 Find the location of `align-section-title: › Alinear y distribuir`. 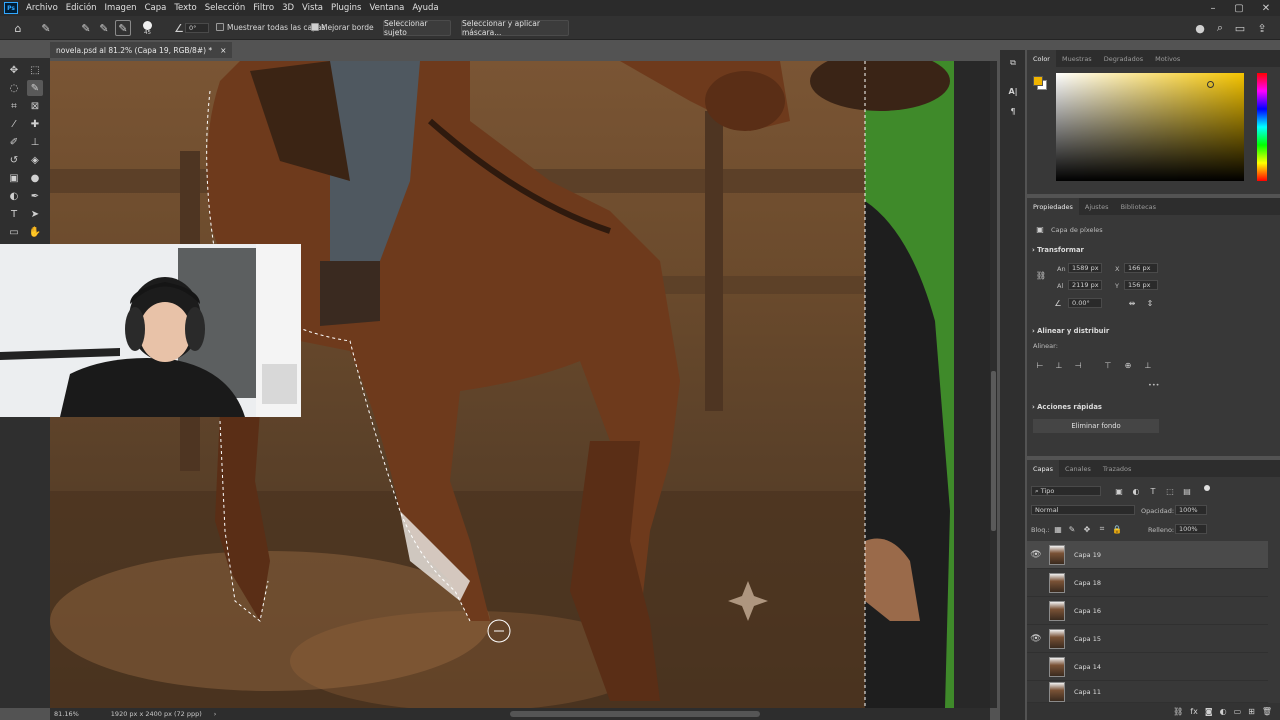

align-section-title: › Alinear y distribuir is located at coordinates (1070, 331).